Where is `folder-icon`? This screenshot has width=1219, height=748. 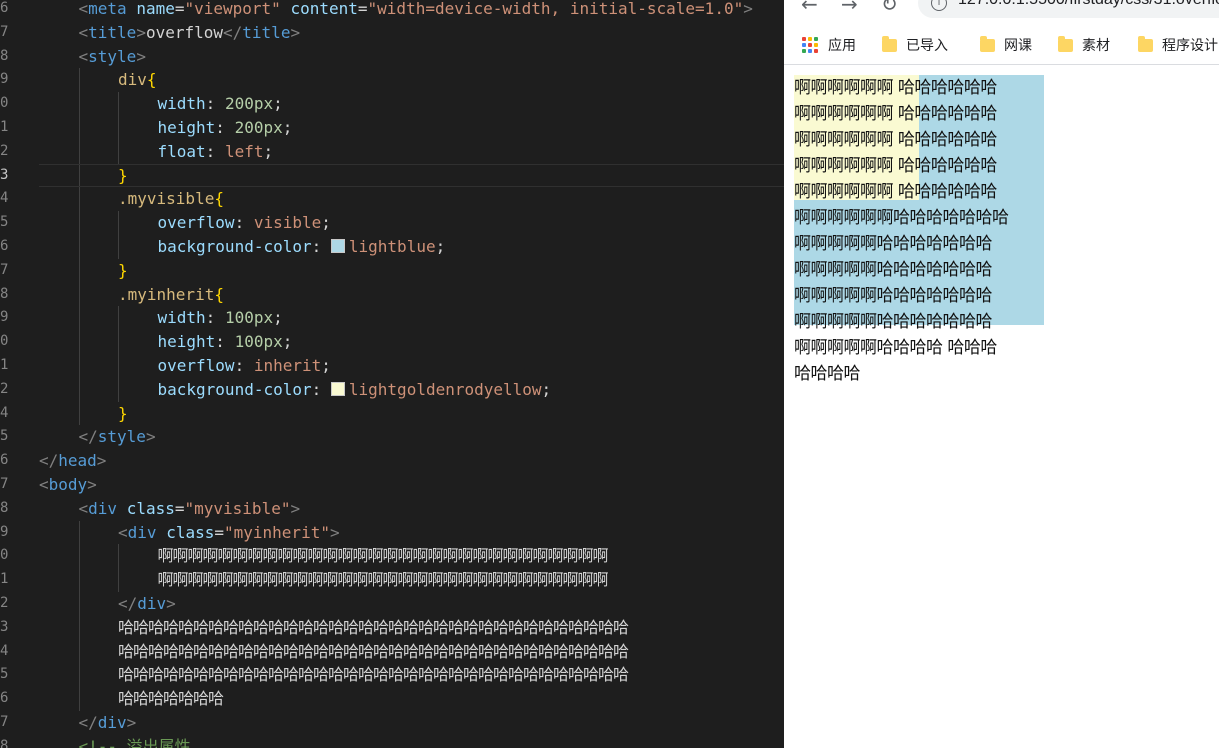 folder-icon is located at coordinates (1145, 43).